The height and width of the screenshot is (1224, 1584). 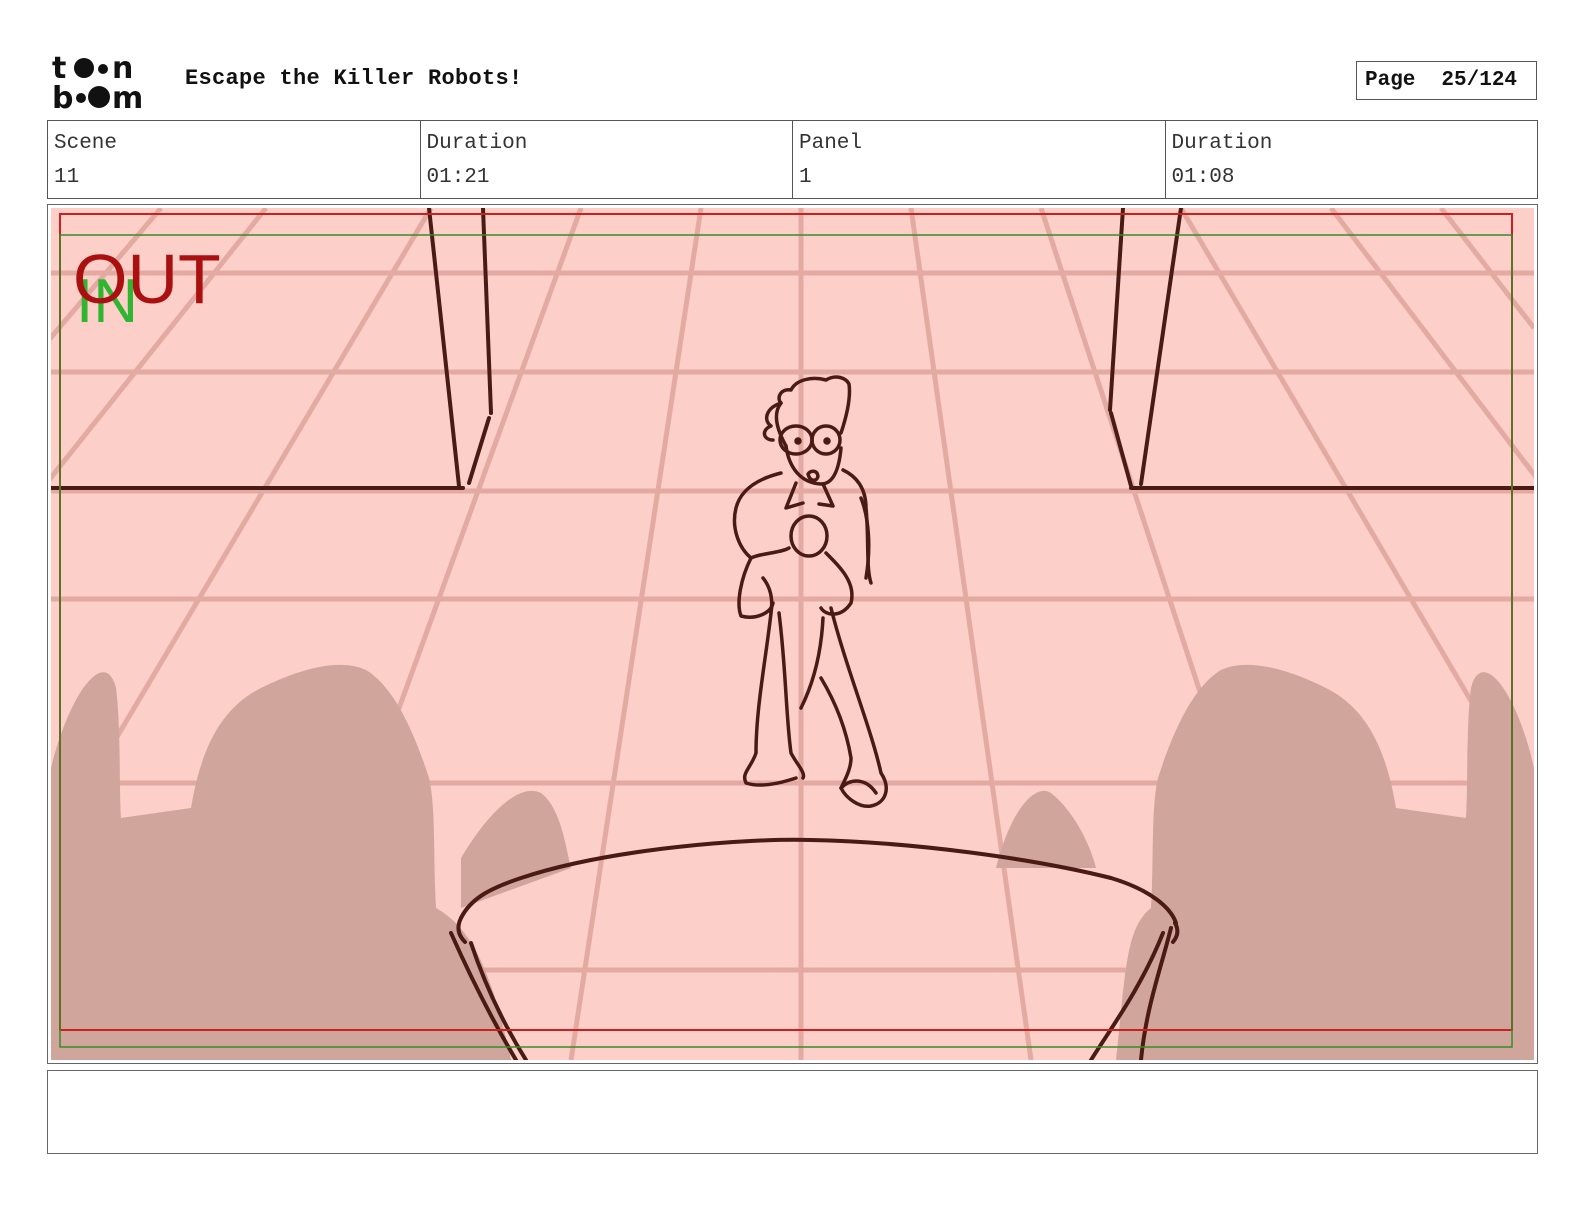 I want to click on page-indicator: Page 25/124, so click(x=1446, y=80).